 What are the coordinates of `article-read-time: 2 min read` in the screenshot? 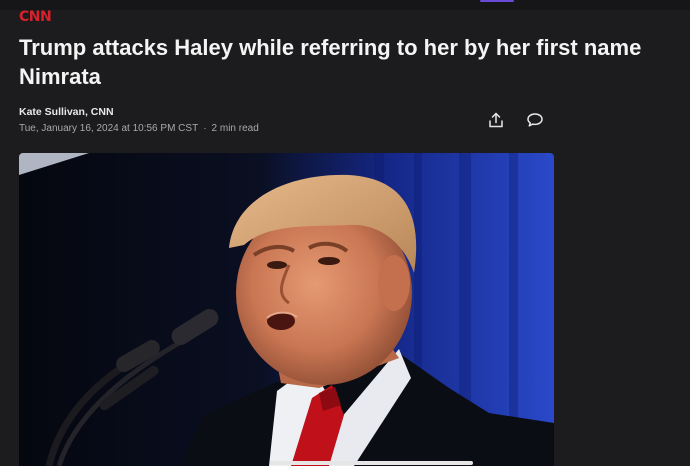 It's located at (235, 128).